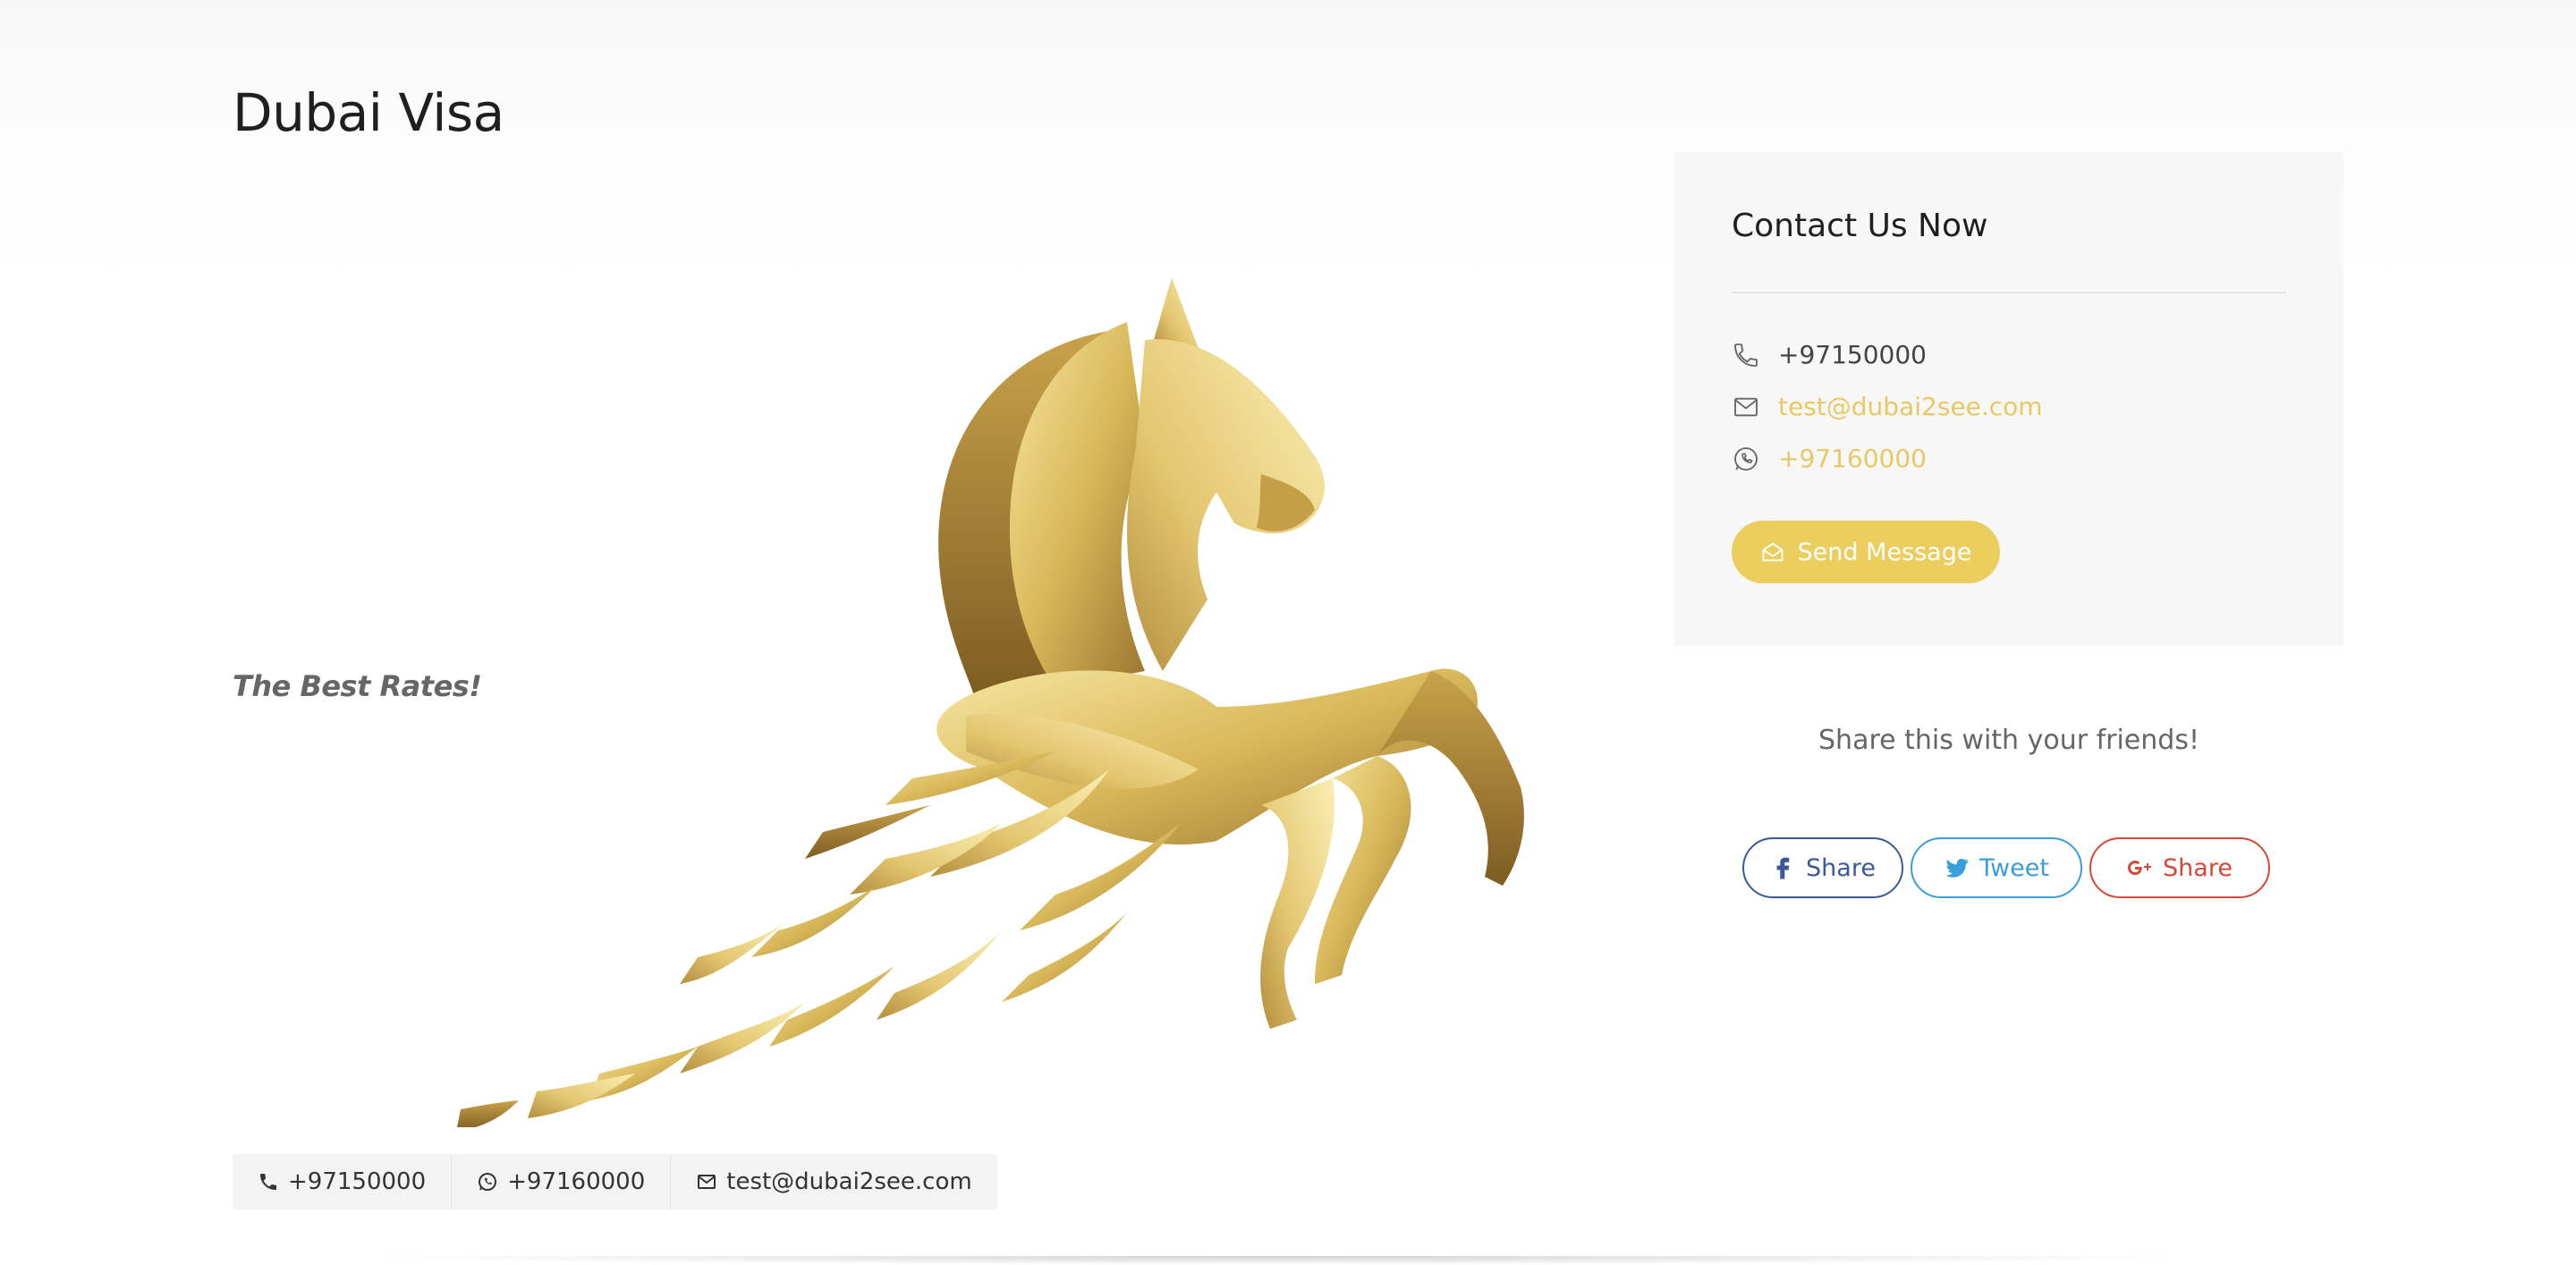 This screenshot has height=1265, width=2576. What do you see at coordinates (1783, 868) in the screenshot?
I see `facebook-icon` at bounding box center [1783, 868].